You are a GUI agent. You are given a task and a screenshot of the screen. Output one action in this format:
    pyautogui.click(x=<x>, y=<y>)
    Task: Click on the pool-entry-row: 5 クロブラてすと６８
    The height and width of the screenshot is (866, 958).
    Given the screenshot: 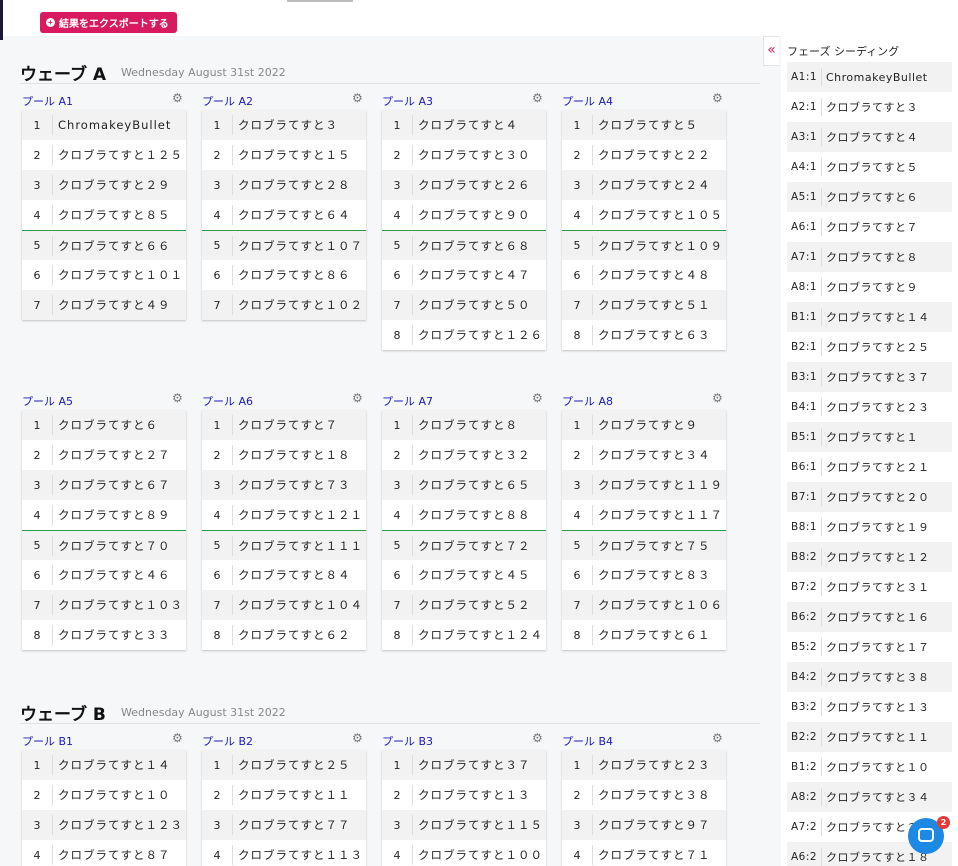 What is the action you would take?
    pyautogui.click(x=464, y=245)
    